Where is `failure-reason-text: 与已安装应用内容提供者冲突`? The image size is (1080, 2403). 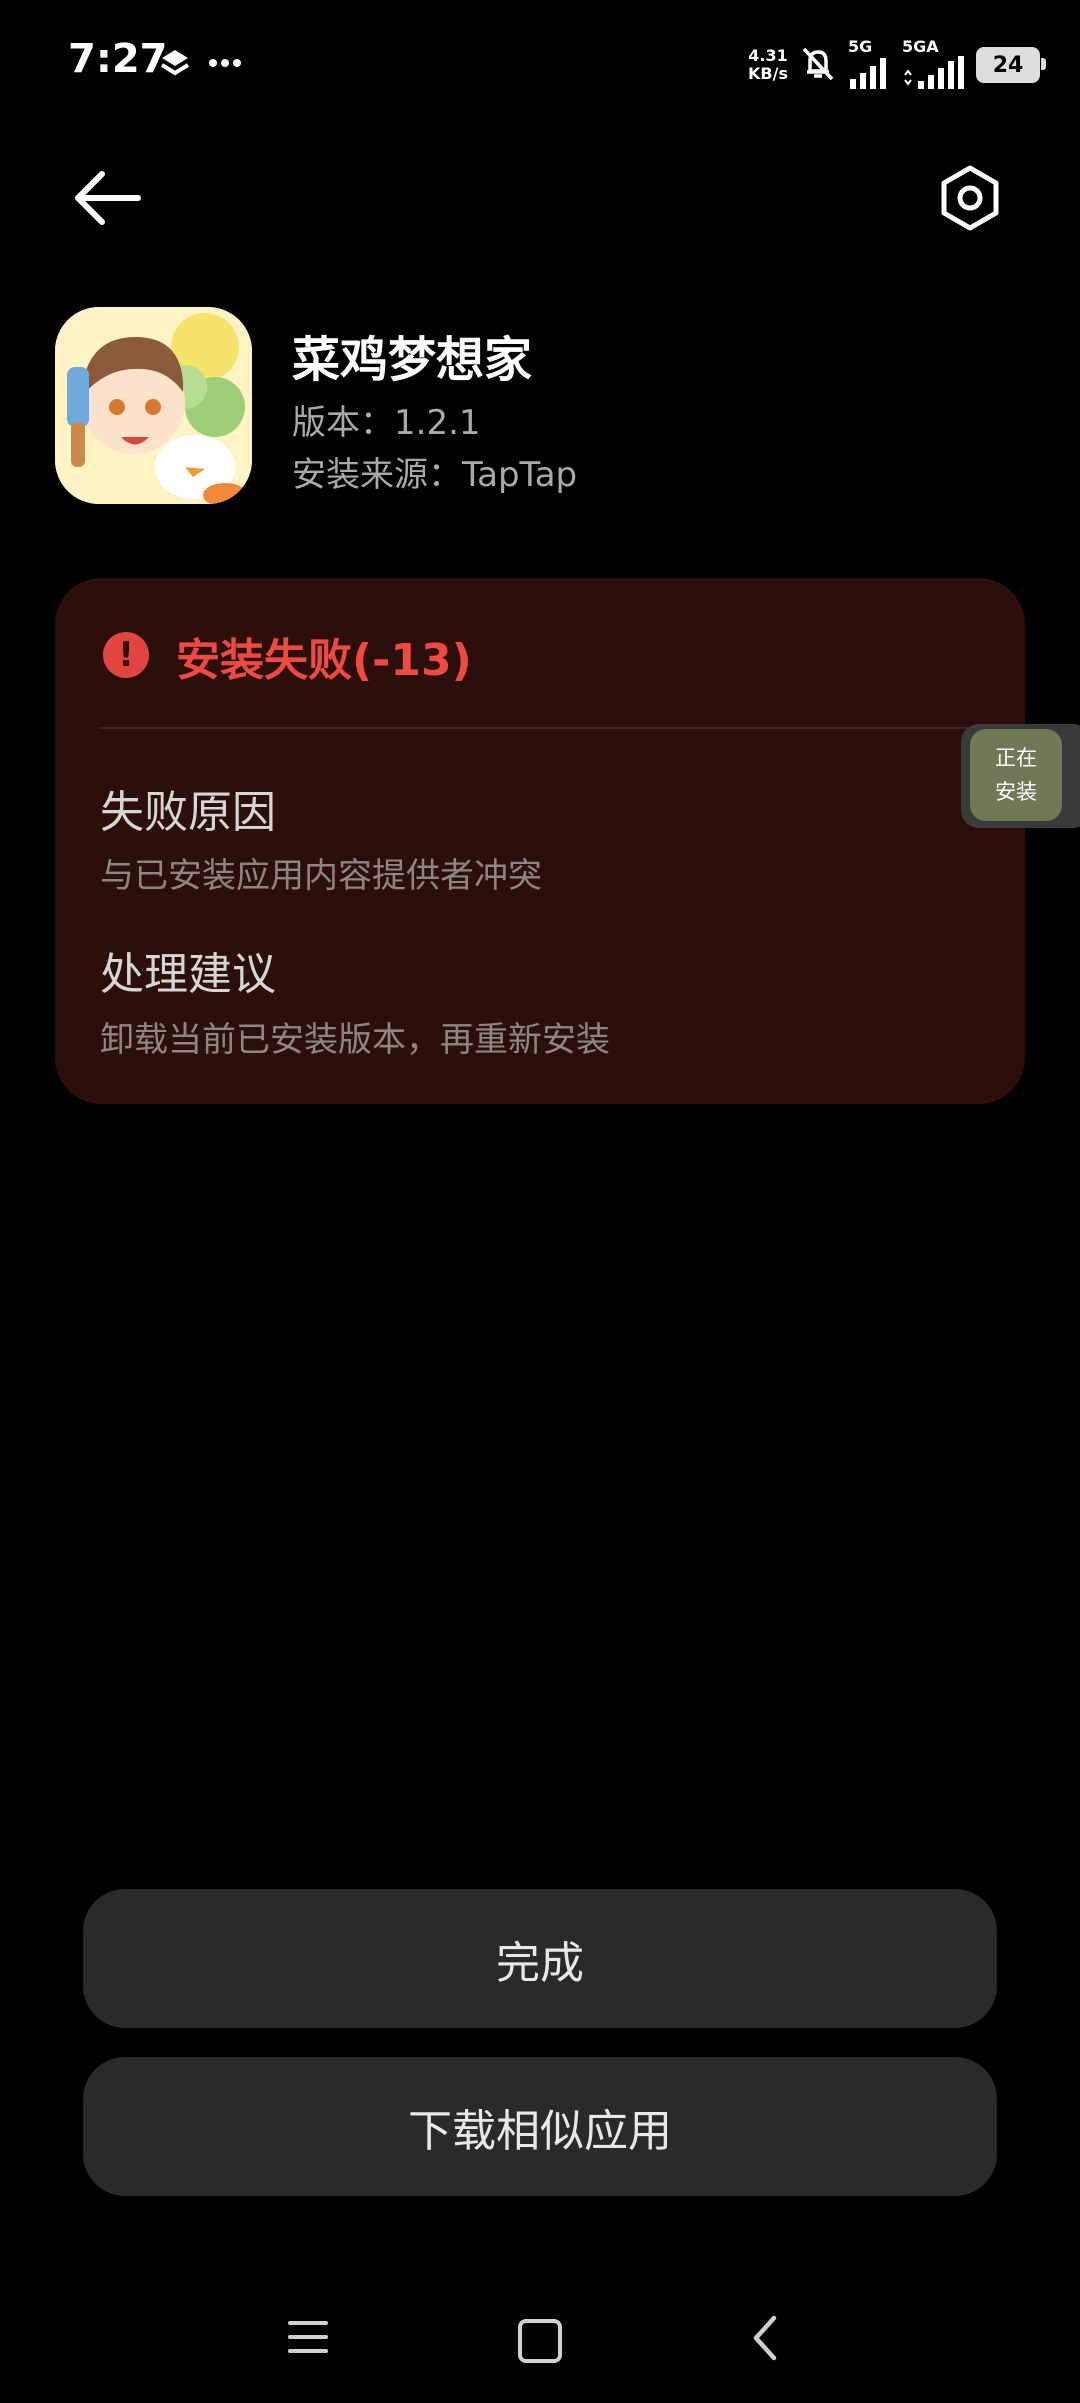 failure-reason-text: 与已安装应用内容提供者冲突 is located at coordinates (321, 876).